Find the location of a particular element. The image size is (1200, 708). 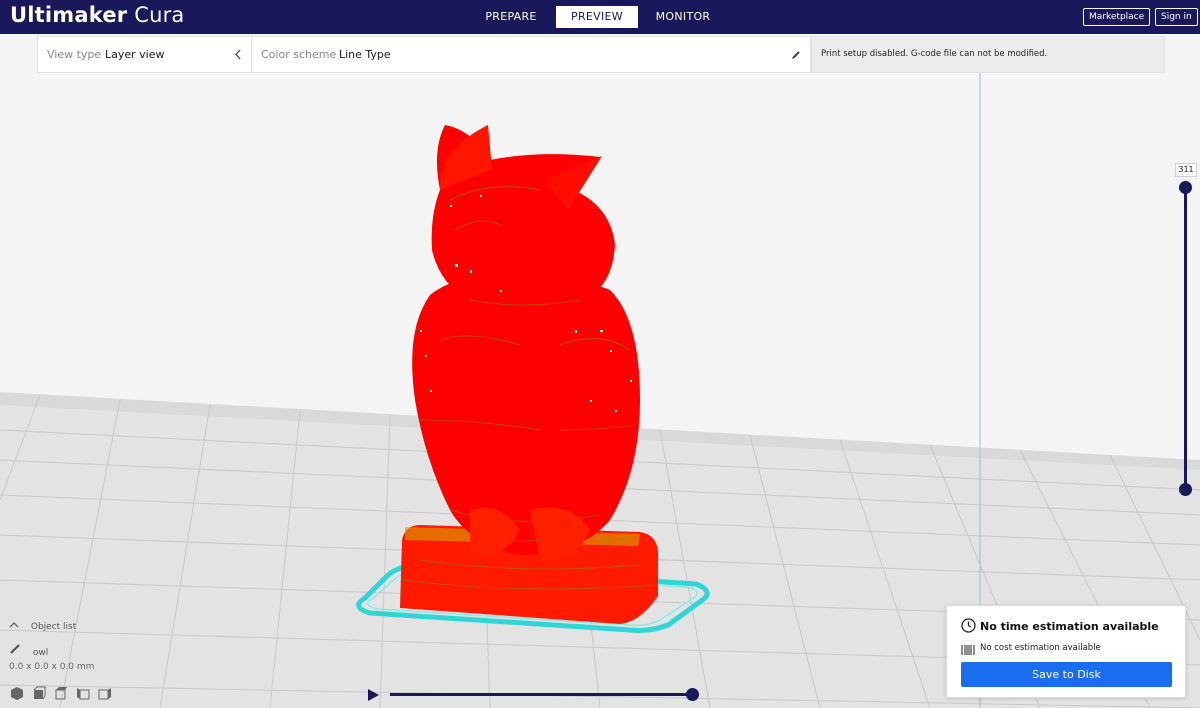

layer-slider-track is located at coordinates (1185, 337).